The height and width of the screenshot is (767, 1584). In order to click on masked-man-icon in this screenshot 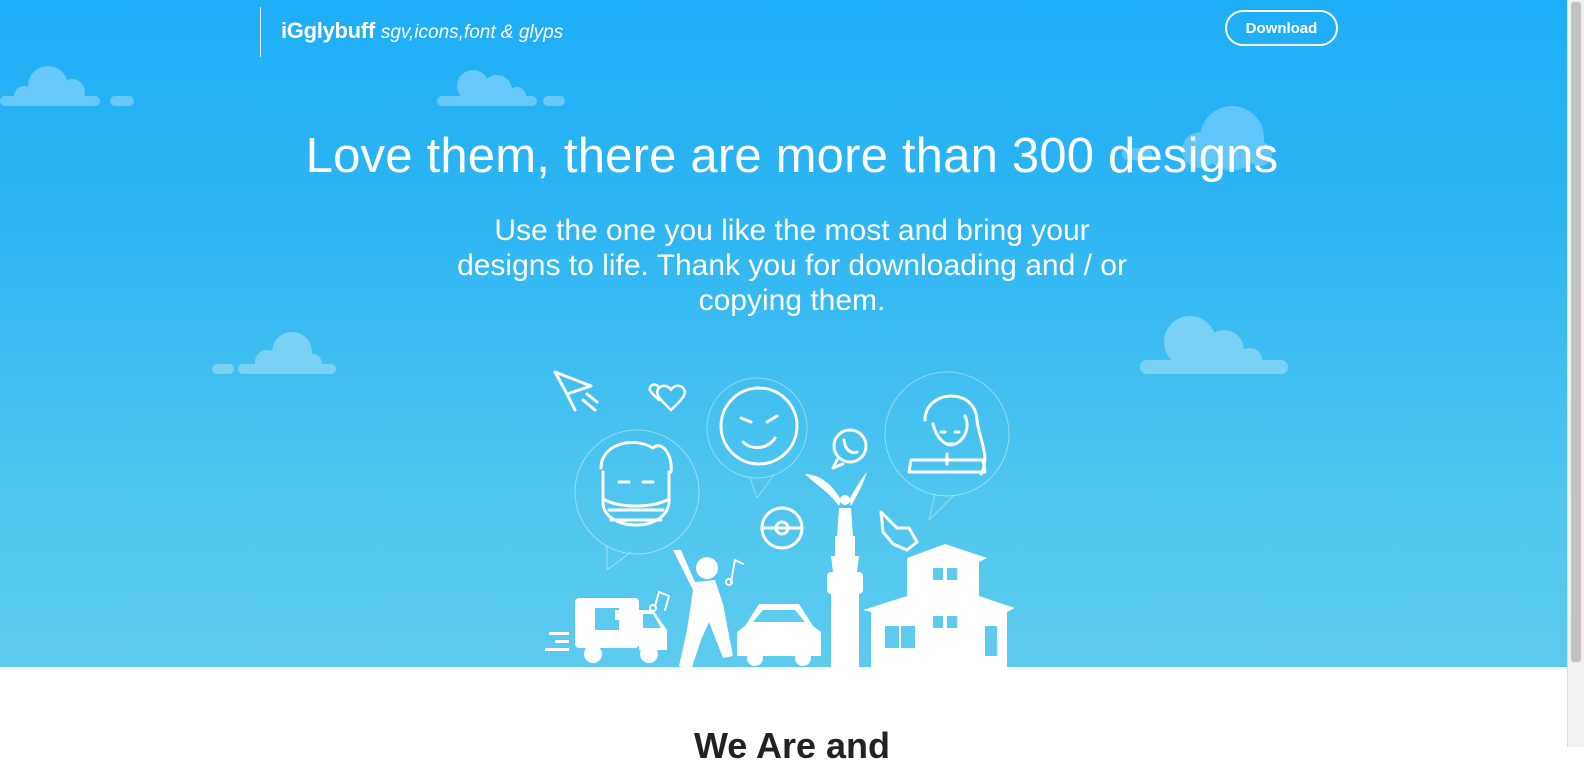, I will do `click(637, 500)`.